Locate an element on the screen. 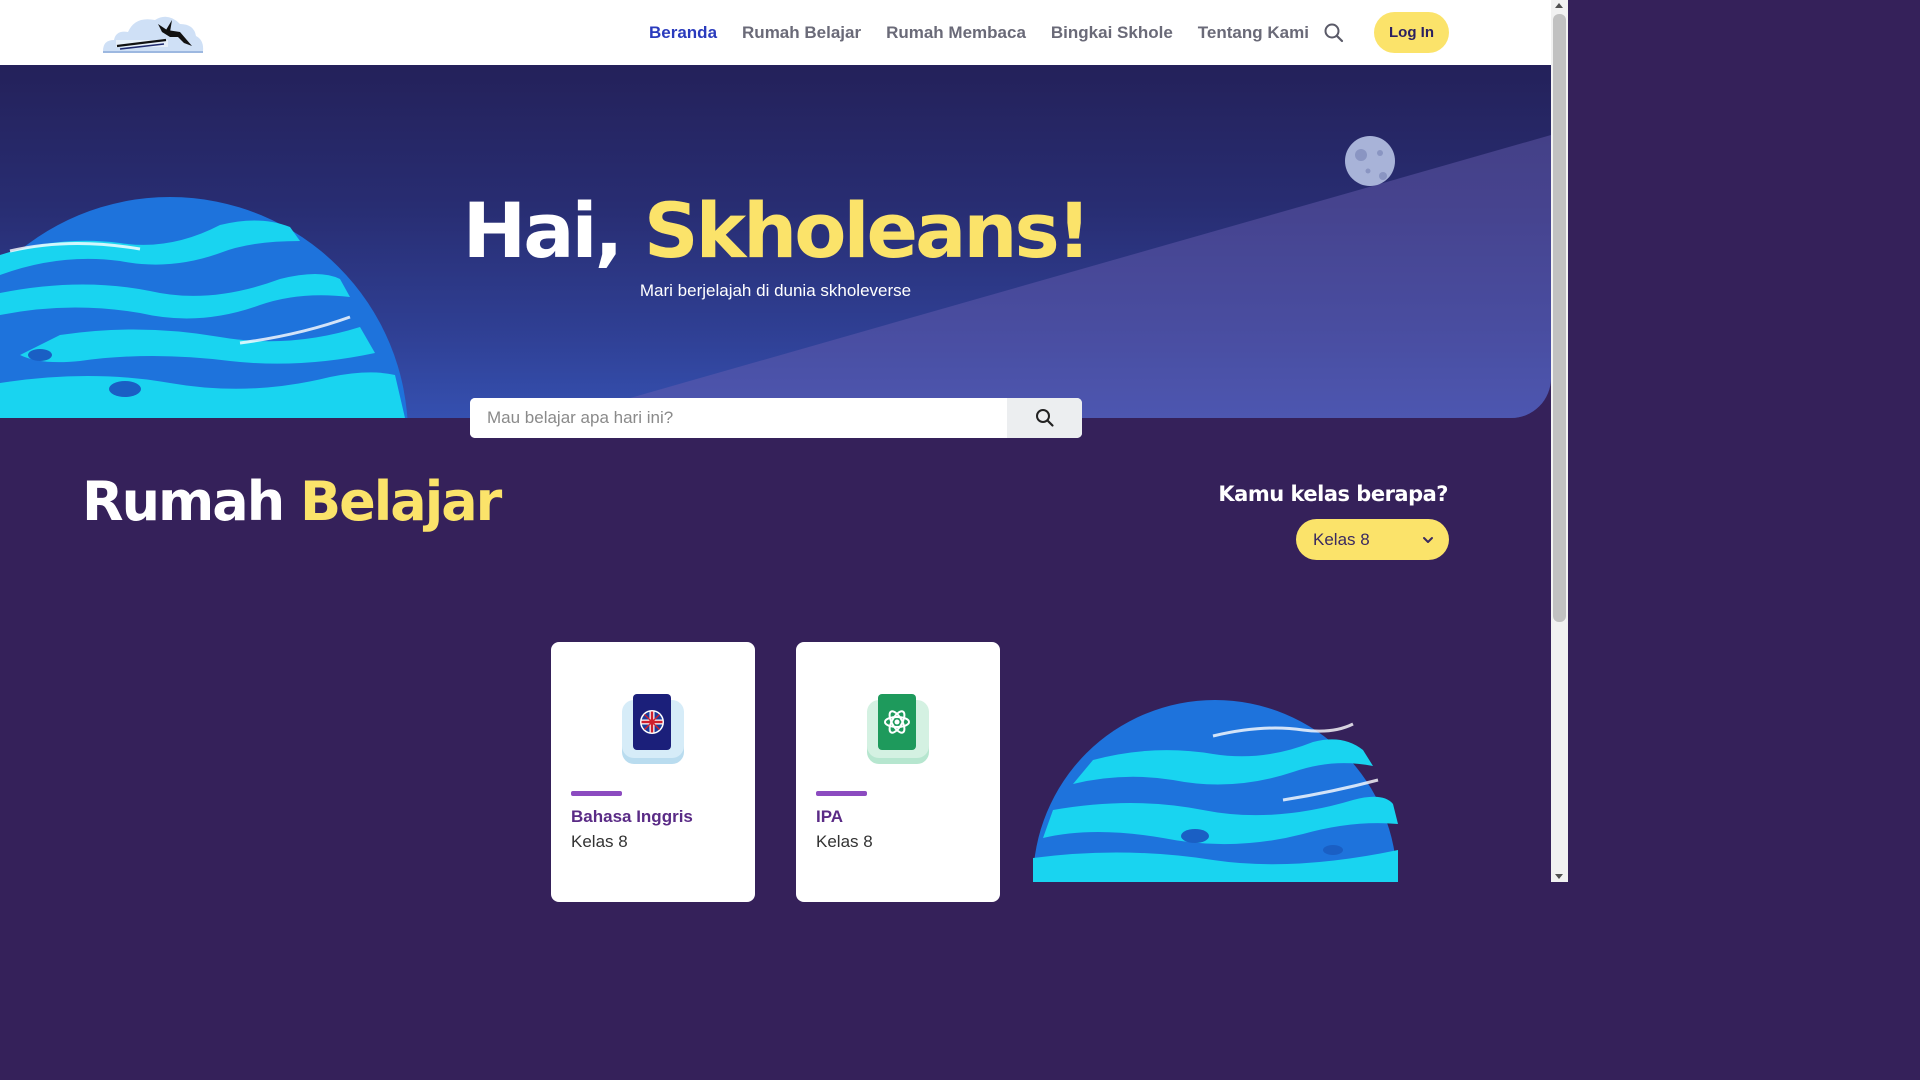 The width and height of the screenshot is (1920, 1080). nav-link-rumah-membaca: Rumah Membaca is located at coordinates (956, 33).